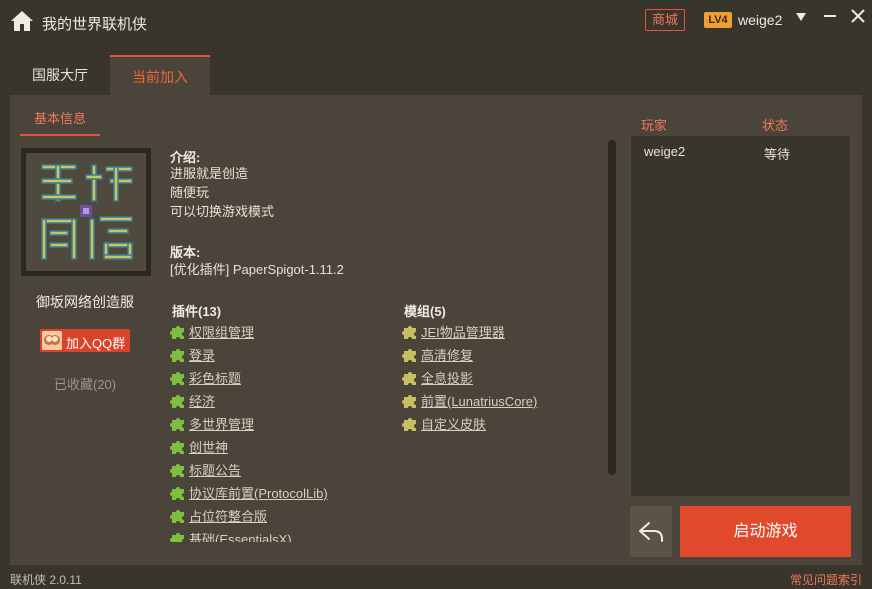  What do you see at coordinates (202, 400) in the screenshot?
I see `list-item-link: 经济` at bounding box center [202, 400].